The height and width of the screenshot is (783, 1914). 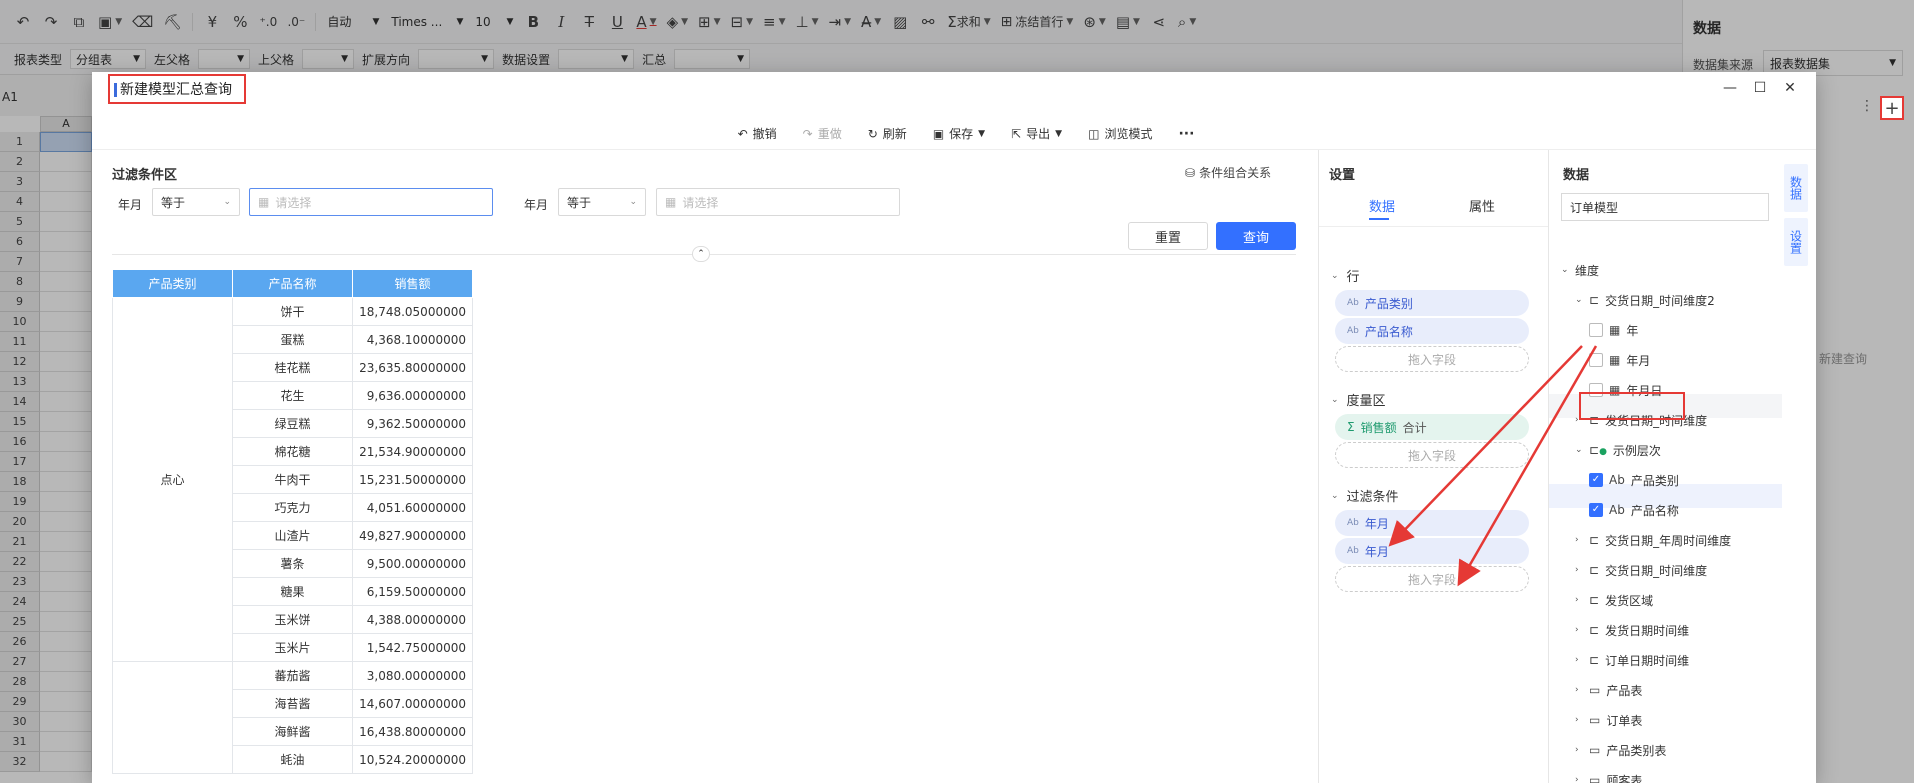 What do you see at coordinates (1620, 750) in the screenshot?
I see `tree-node: › ▭ 产品类别表` at bounding box center [1620, 750].